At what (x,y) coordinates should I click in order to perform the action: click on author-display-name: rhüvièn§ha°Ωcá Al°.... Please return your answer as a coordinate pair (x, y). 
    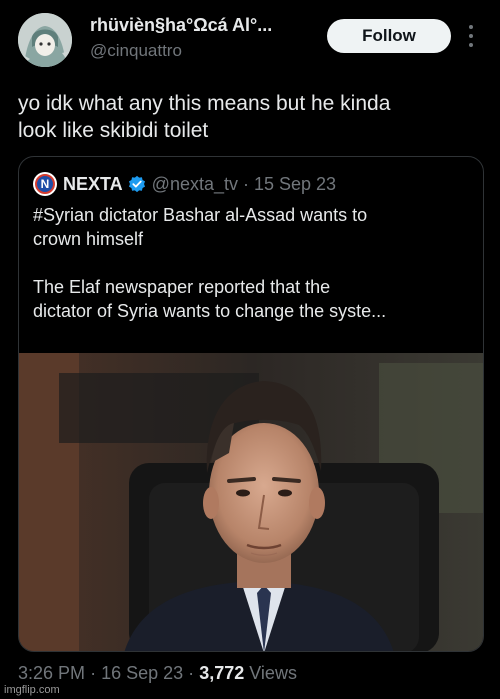
    Looking at the image, I should click on (181, 25).